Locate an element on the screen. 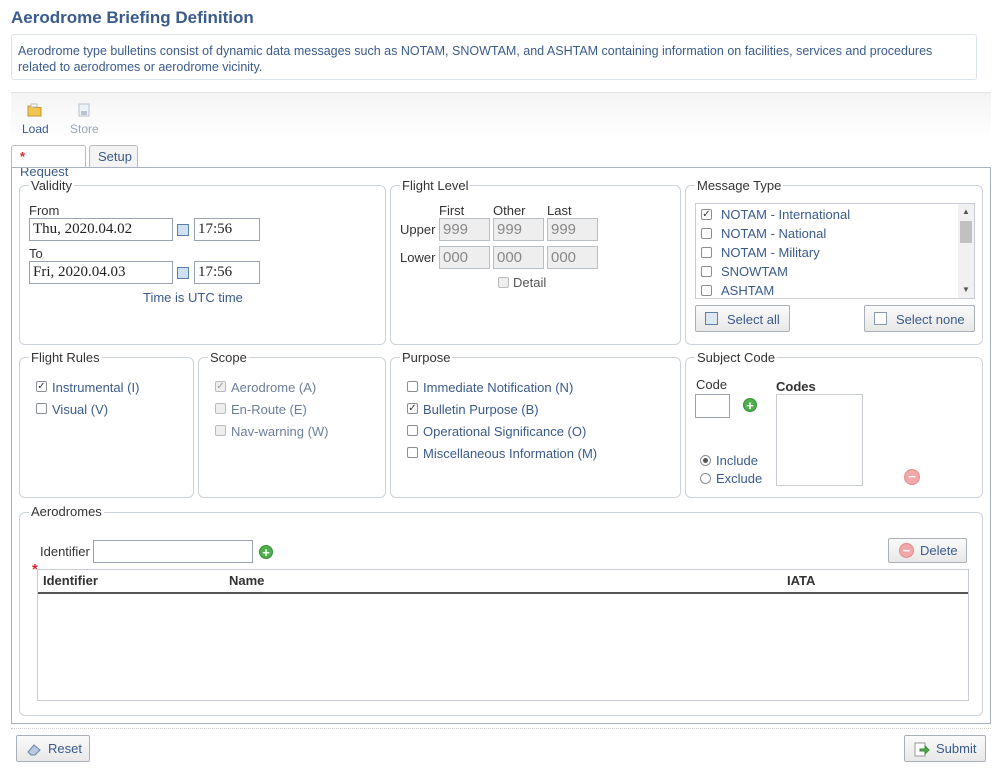  eraser-icon is located at coordinates (34, 750).